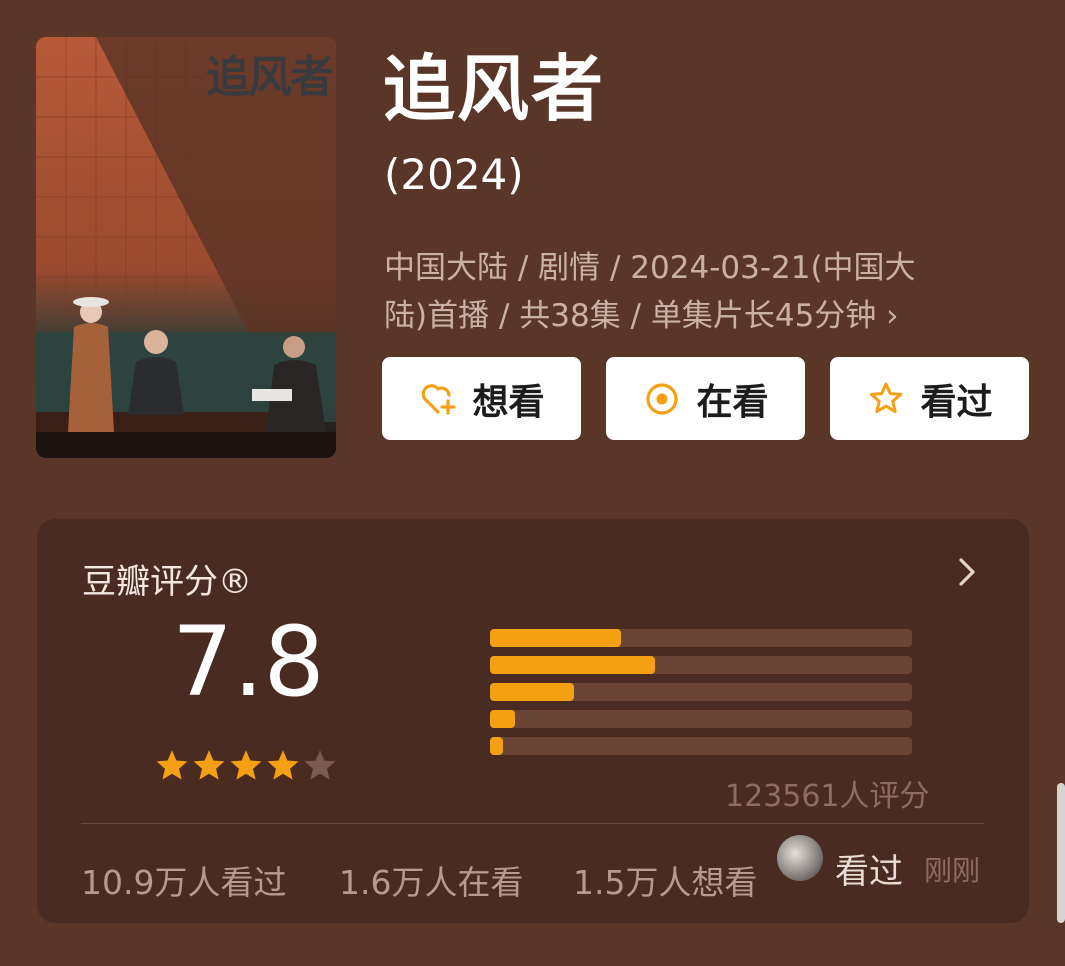 The image size is (1065, 966). Describe the element at coordinates (701, 665) in the screenshot. I see `rating-bar-4-star` at that location.